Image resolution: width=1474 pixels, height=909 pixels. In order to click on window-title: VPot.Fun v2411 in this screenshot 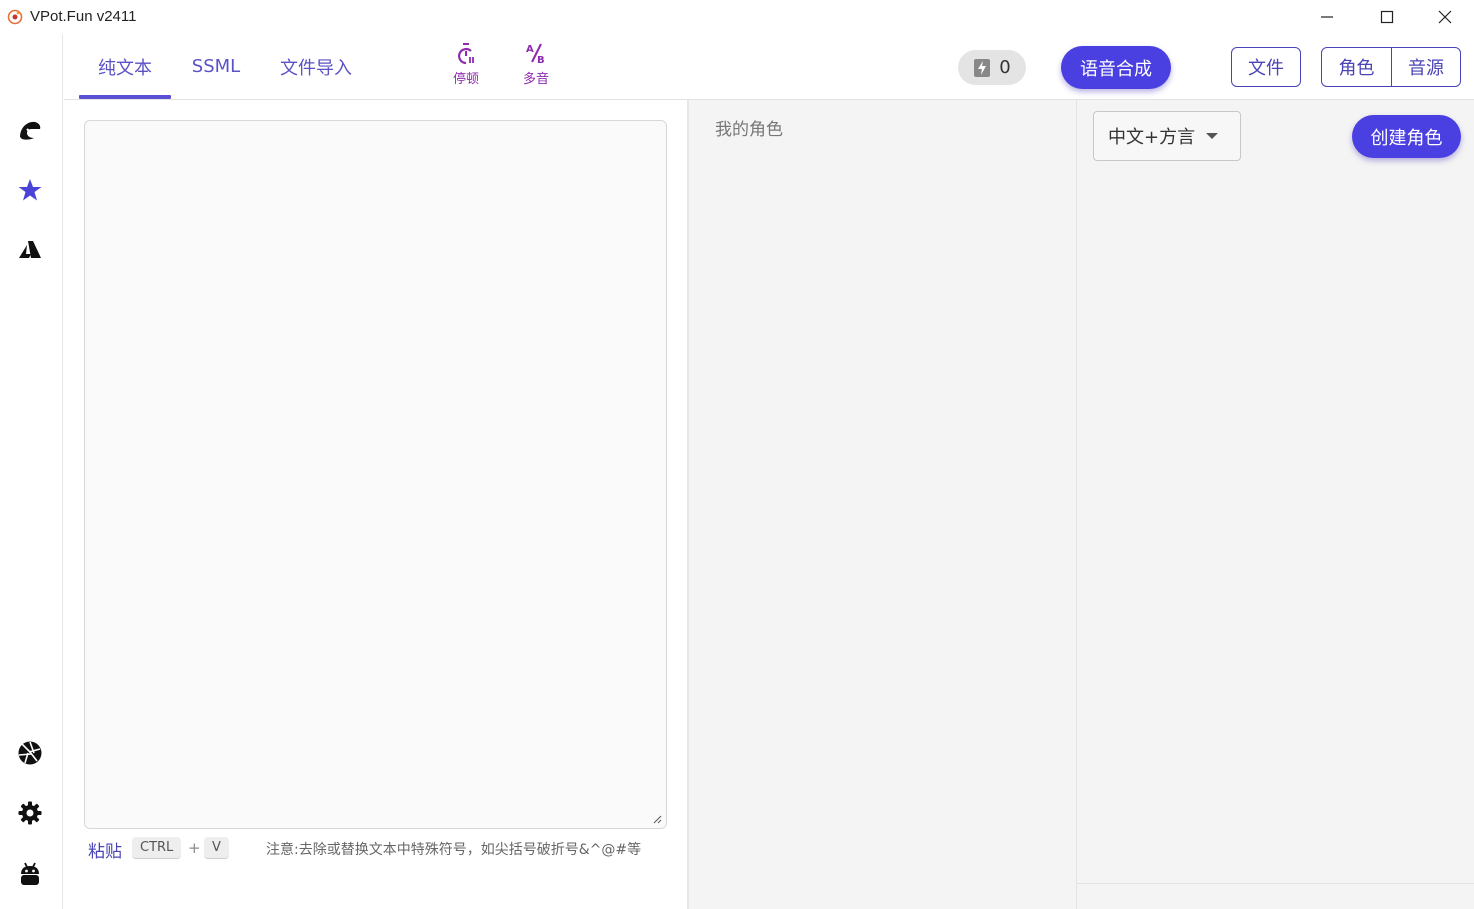, I will do `click(83, 16)`.